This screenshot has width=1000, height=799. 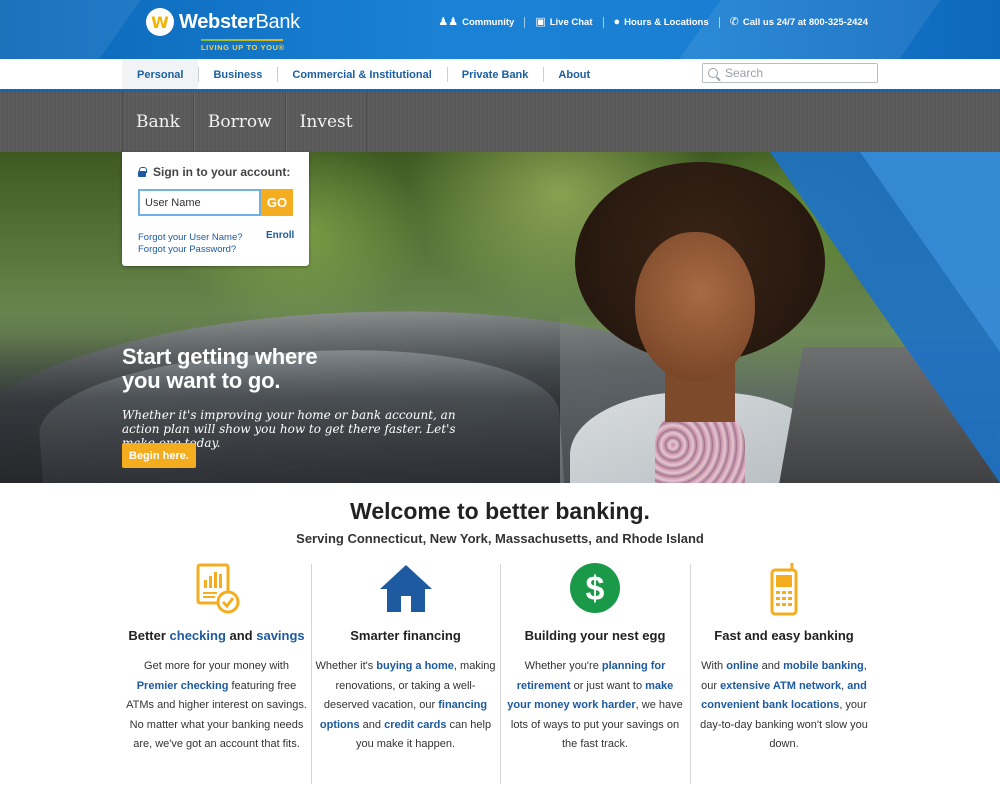 What do you see at coordinates (823, 666) in the screenshot?
I see `mobile-banking-link: mobile banking` at bounding box center [823, 666].